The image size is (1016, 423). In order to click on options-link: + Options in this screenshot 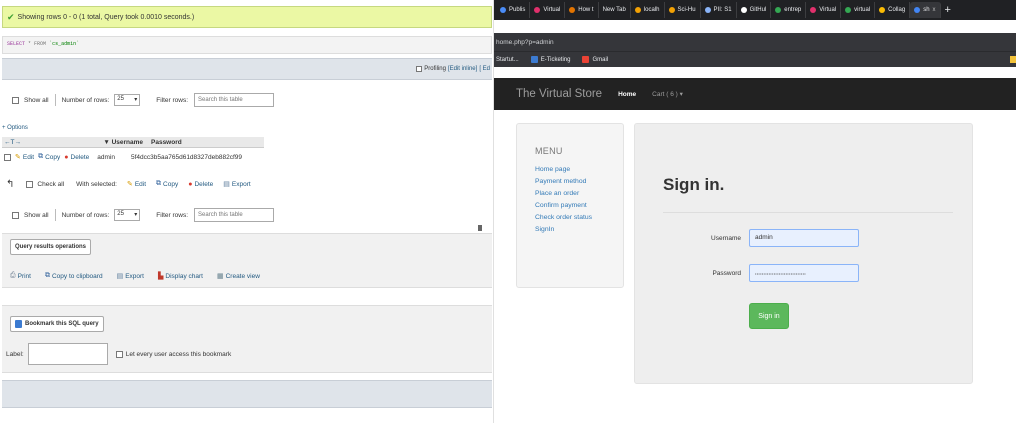, I will do `click(15, 128)`.